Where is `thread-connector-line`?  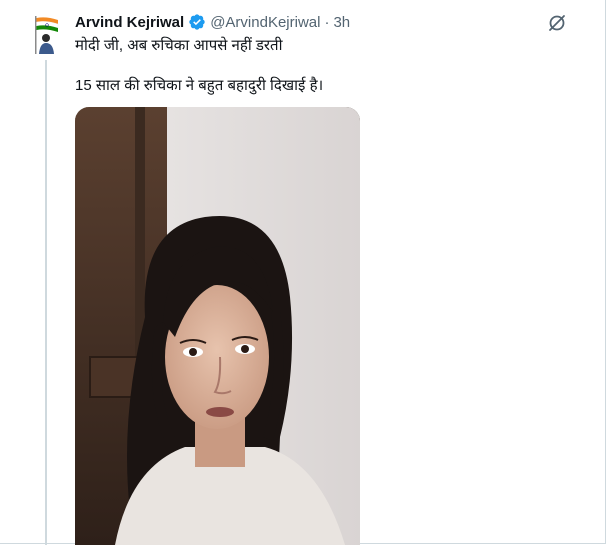
thread-connector-line is located at coordinates (46, 302).